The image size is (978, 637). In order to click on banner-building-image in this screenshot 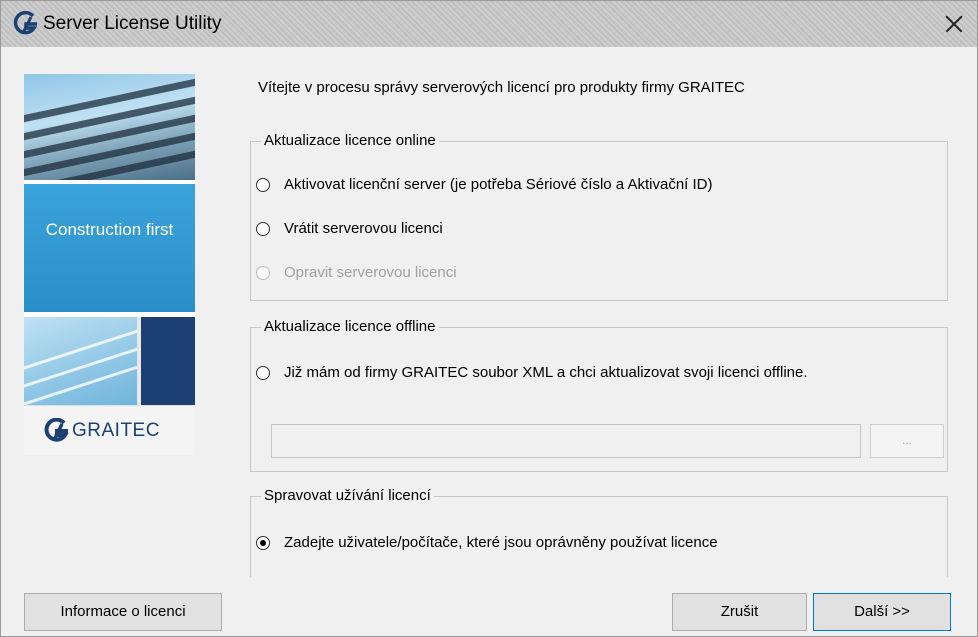, I will do `click(109, 127)`.